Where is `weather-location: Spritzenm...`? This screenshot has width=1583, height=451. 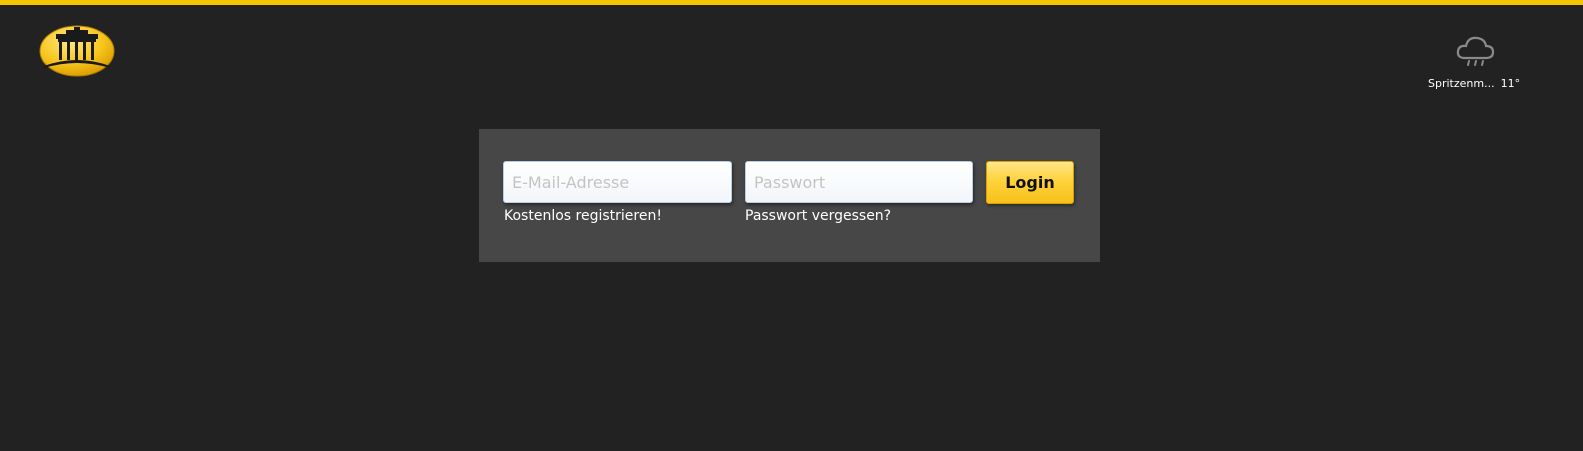 weather-location: Spritzenm... is located at coordinates (1461, 83).